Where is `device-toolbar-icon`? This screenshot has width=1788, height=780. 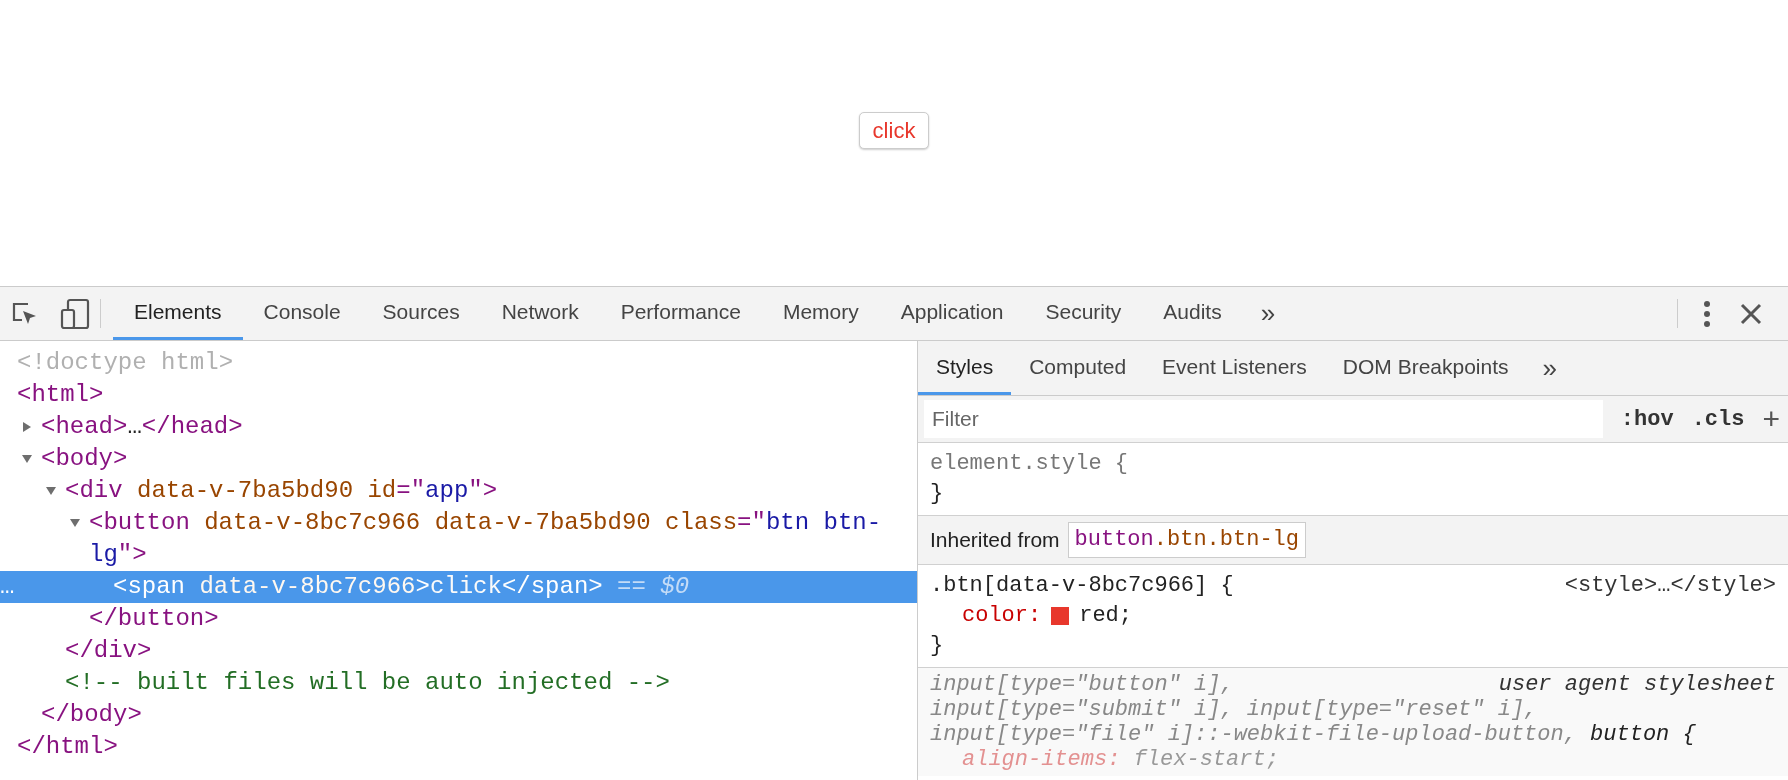
device-toolbar-icon is located at coordinates (75, 313).